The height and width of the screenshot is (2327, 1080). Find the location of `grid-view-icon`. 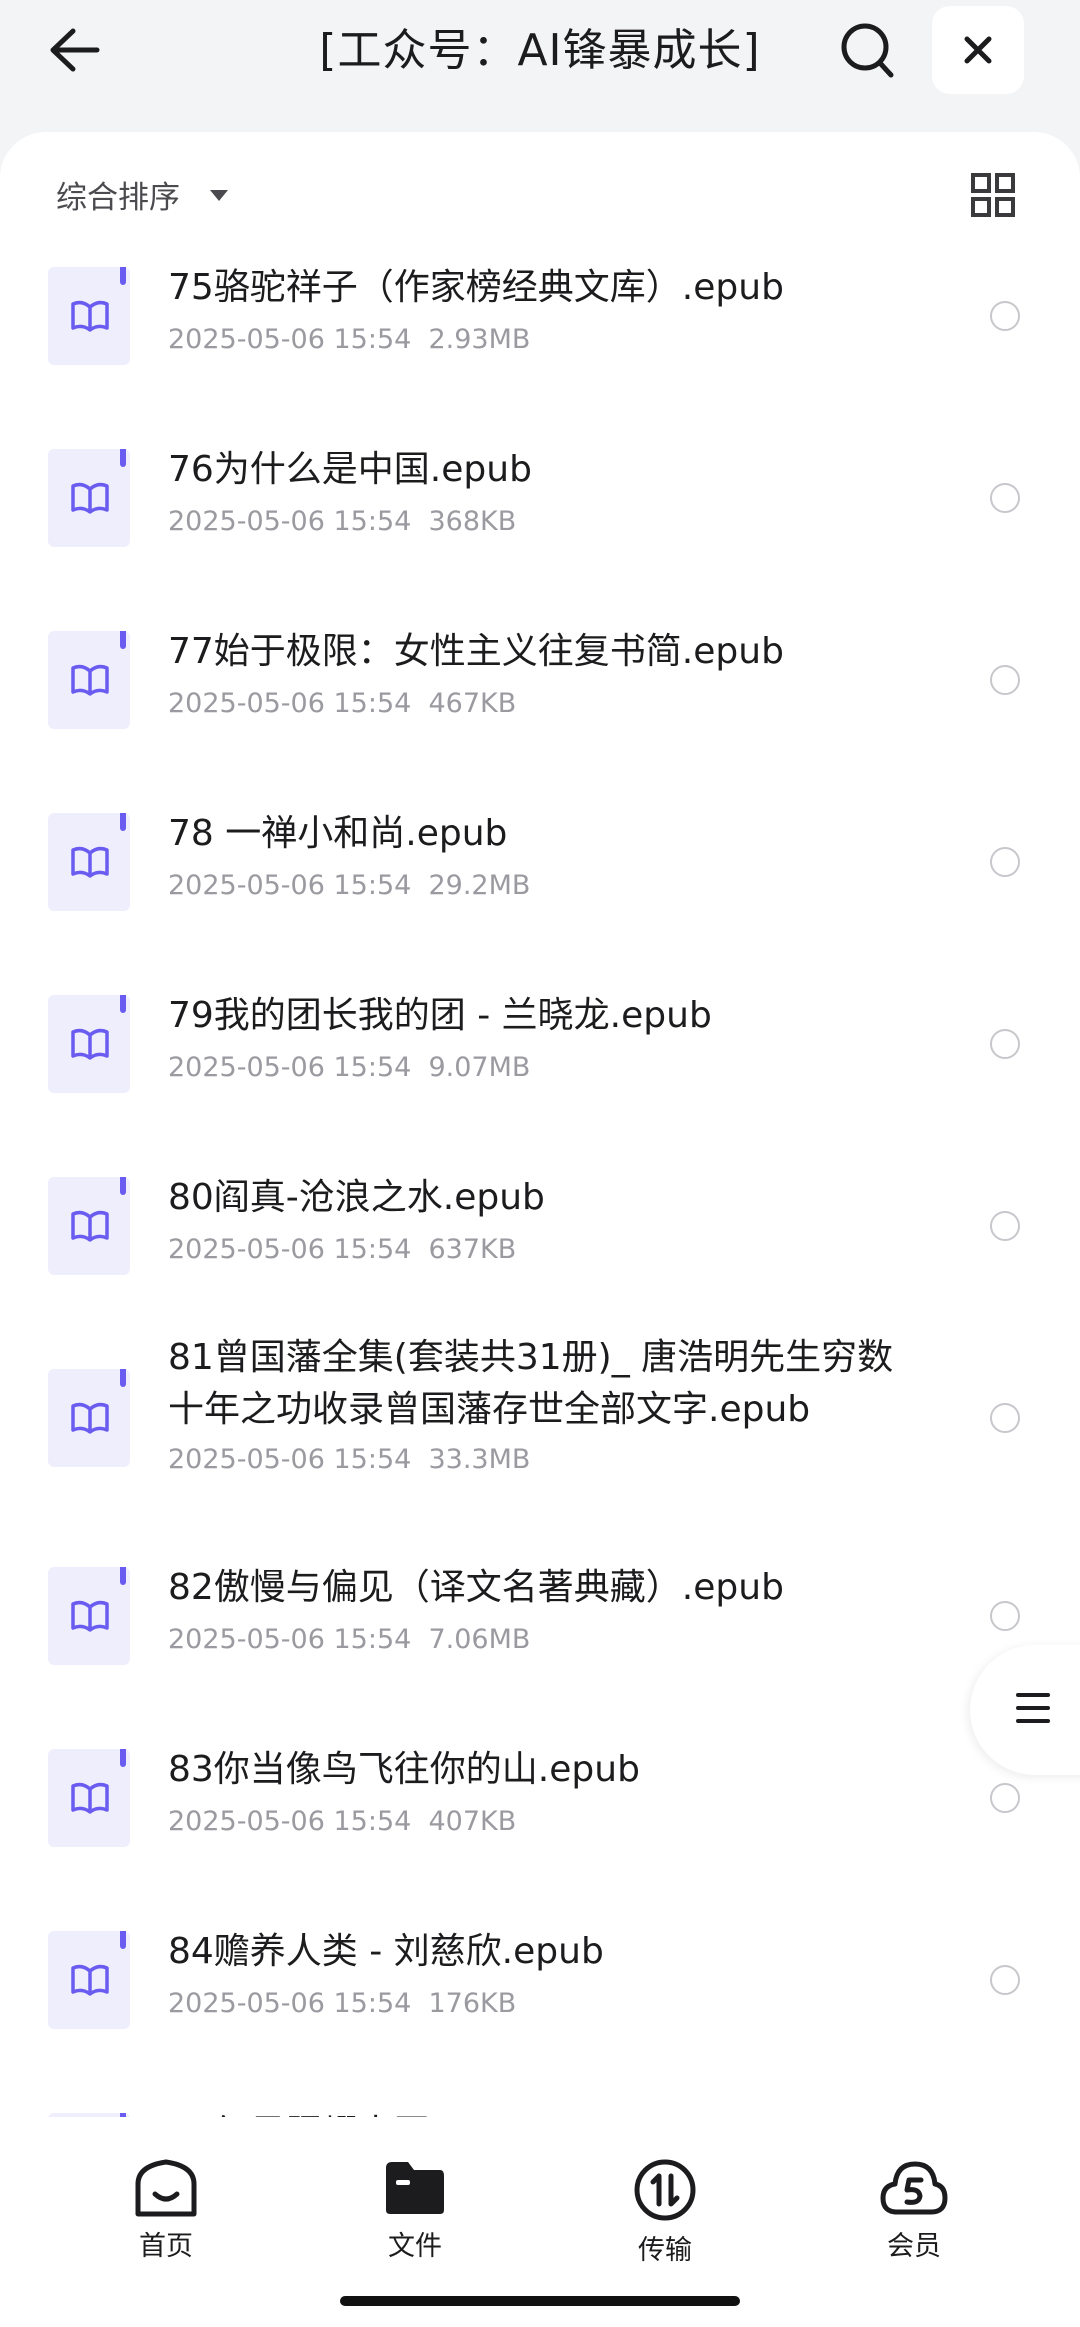

grid-view-icon is located at coordinates (993, 195).